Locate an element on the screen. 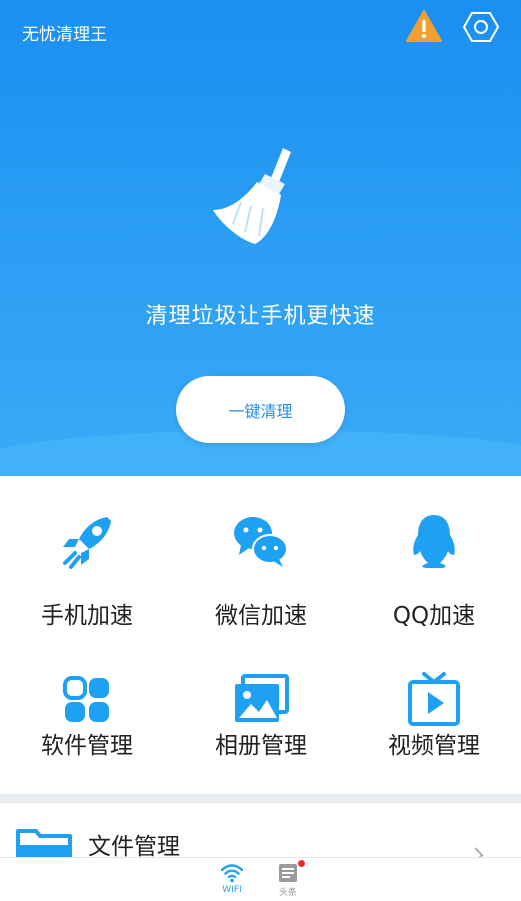 The width and height of the screenshot is (521, 901). nav-label-wifi: WIFI is located at coordinates (232, 890).